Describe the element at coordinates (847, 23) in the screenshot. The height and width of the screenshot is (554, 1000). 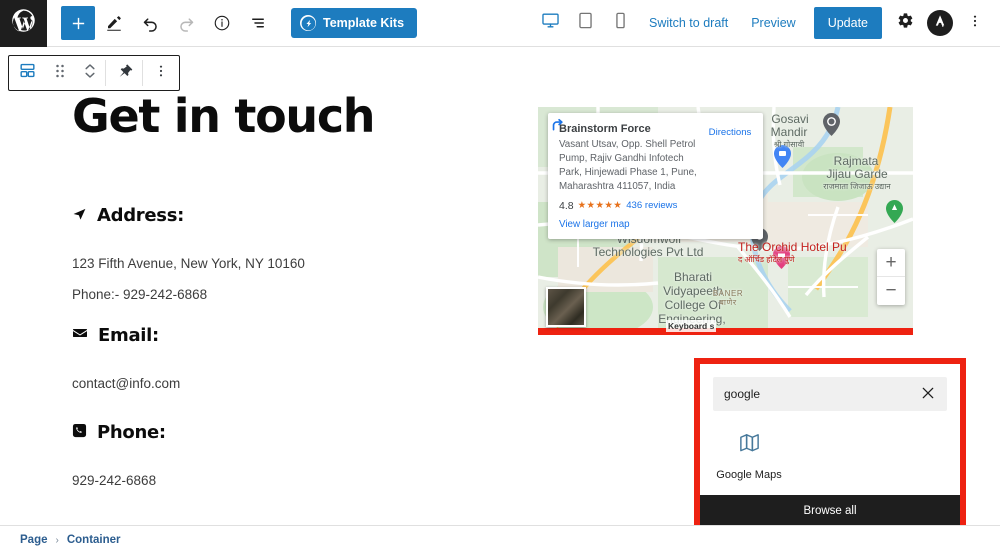
I see `update-button: Update` at that location.